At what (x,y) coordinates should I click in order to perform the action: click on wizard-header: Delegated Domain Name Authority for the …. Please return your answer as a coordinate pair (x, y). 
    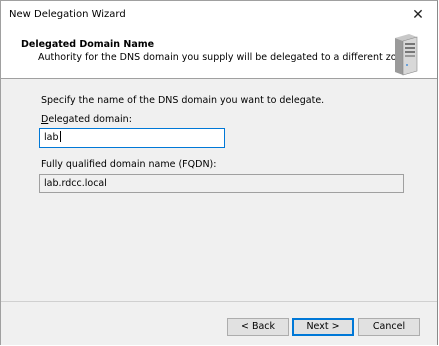
    Looking at the image, I should click on (219, 54).